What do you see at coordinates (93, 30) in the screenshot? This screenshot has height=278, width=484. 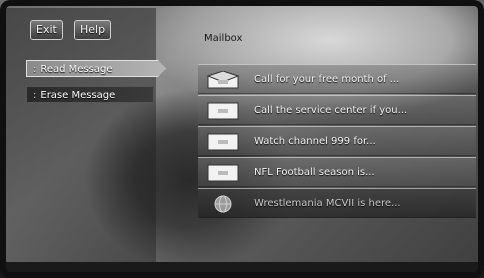 I see `help-button: Help` at bounding box center [93, 30].